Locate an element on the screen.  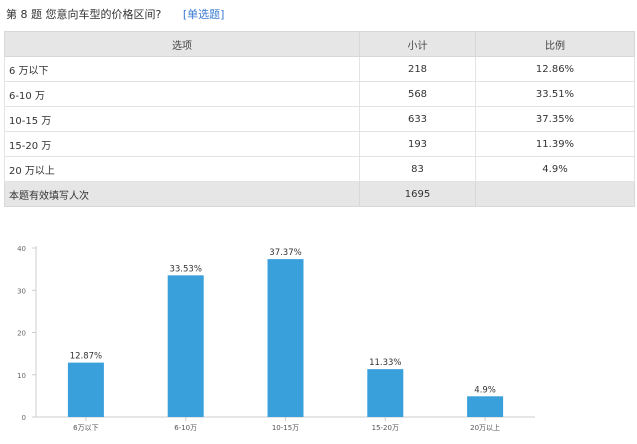
table-total-row: 本题有效填写人次 1695 is located at coordinates (319, 194).